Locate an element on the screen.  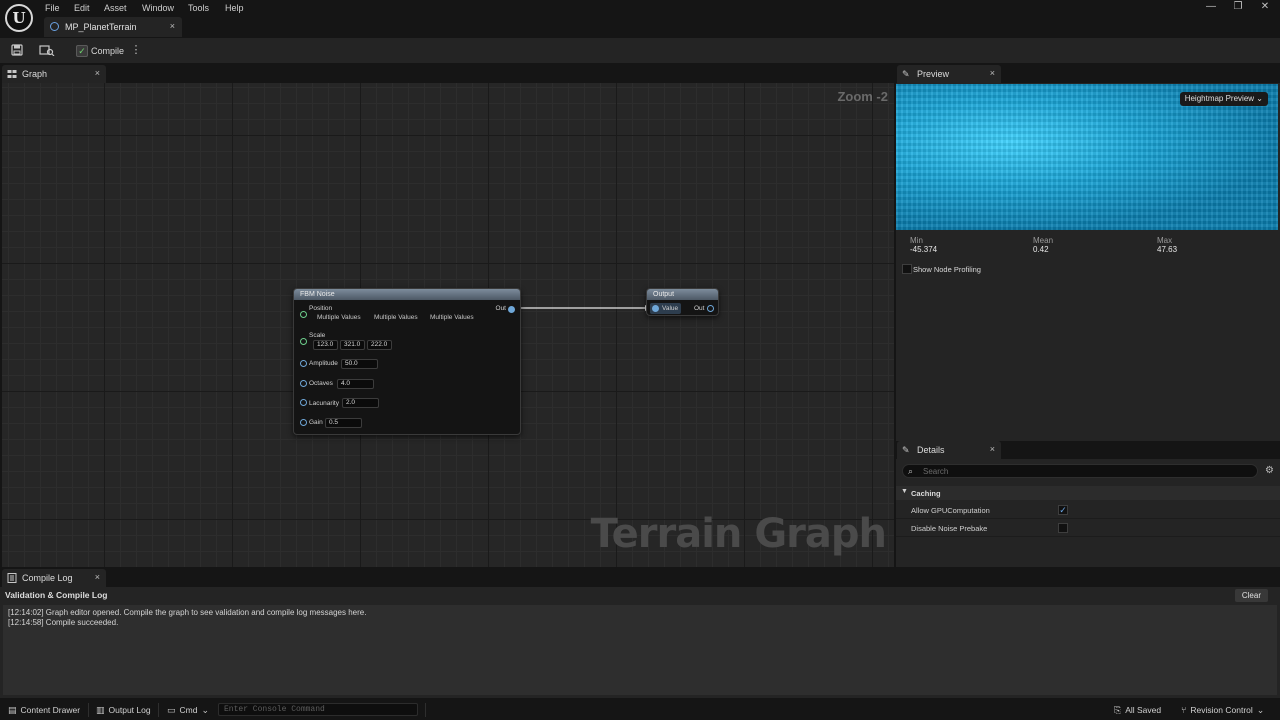
browse-icon is located at coordinates (47, 50).